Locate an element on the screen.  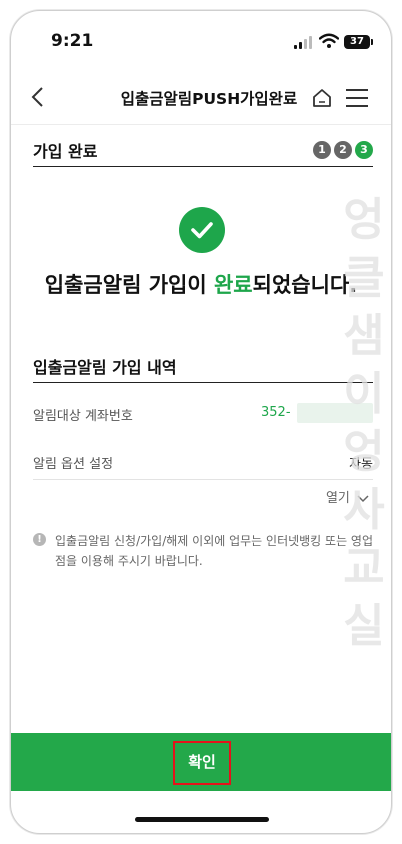
step-2: 2 is located at coordinates (343, 150).